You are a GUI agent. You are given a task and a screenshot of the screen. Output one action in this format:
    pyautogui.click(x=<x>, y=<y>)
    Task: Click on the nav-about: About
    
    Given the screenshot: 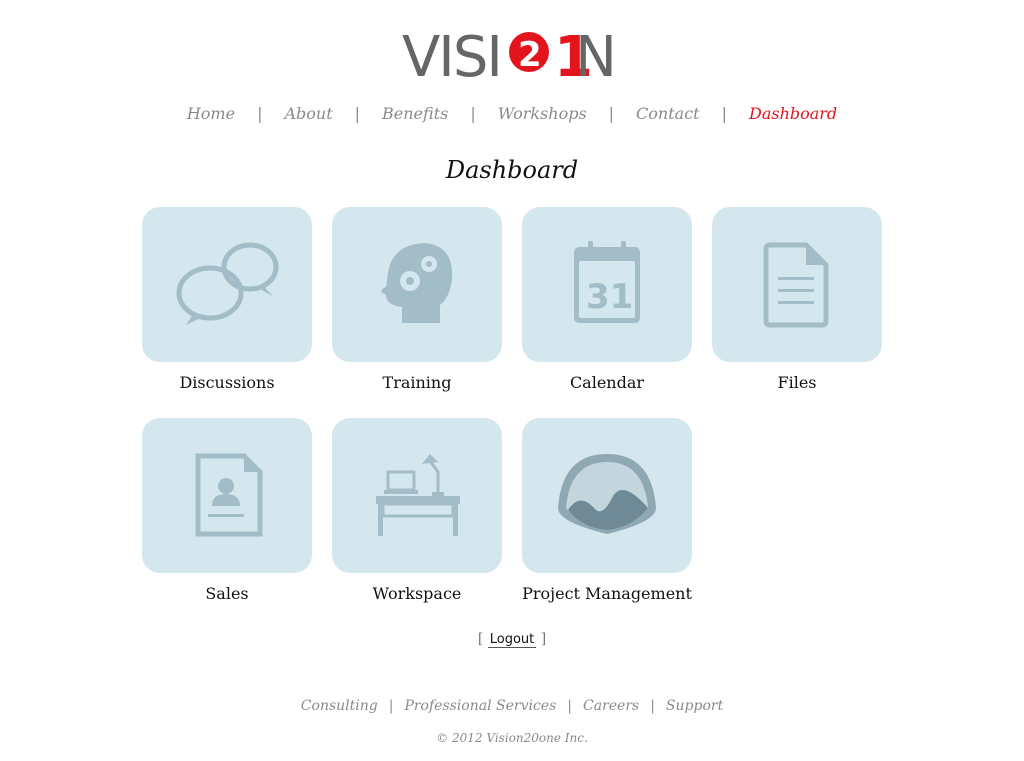 What is the action you would take?
    pyautogui.click(x=308, y=113)
    